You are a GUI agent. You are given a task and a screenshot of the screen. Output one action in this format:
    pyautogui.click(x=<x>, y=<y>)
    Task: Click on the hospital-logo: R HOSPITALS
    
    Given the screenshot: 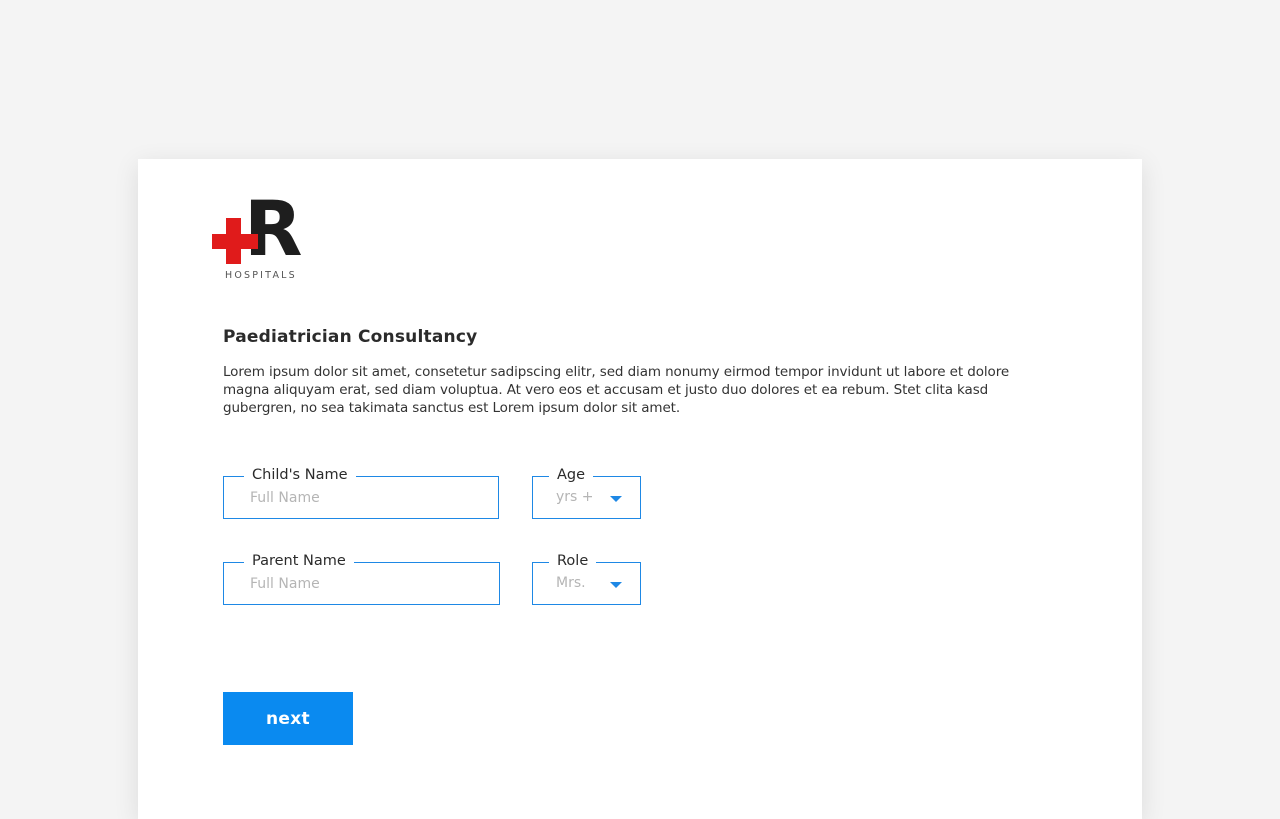 What is the action you would take?
    pyautogui.click(x=261, y=237)
    